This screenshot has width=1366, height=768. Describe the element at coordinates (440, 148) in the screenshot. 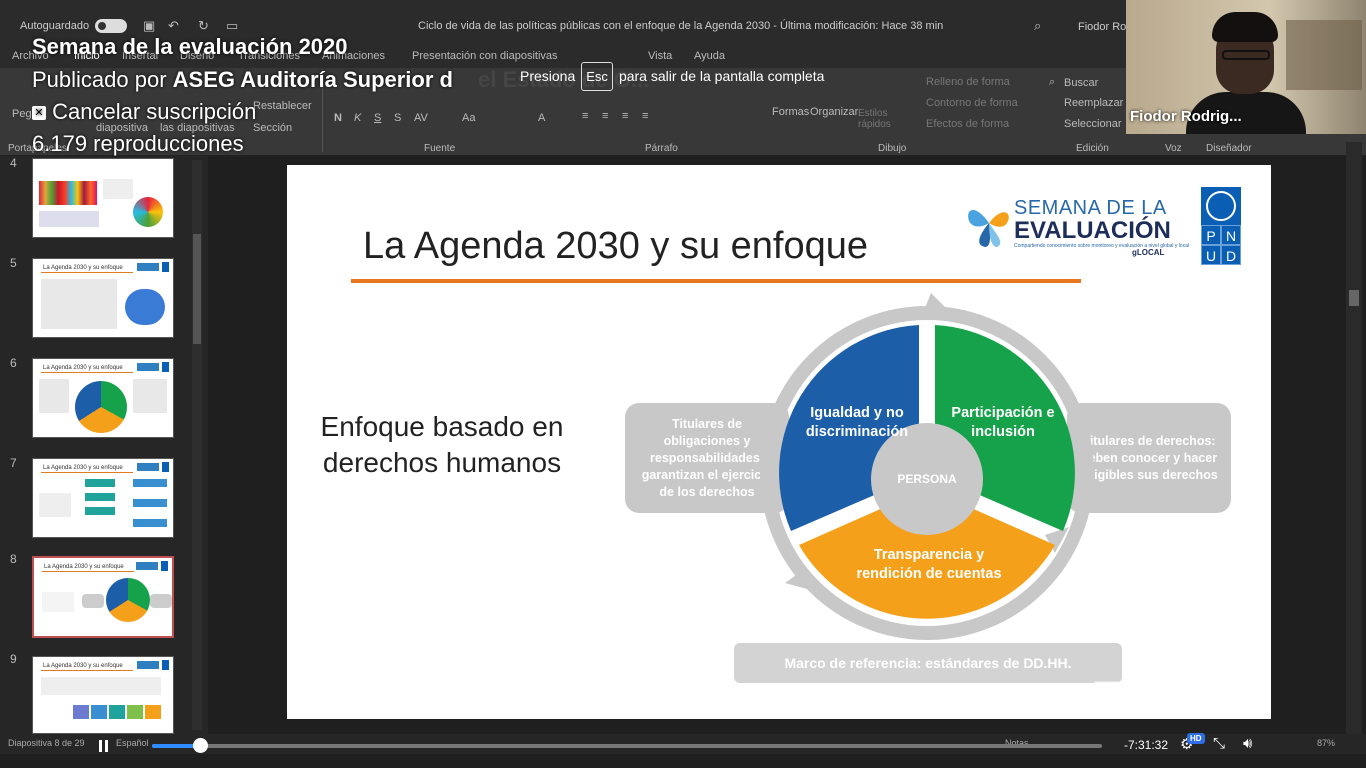

I see `group-font-label: Fuente` at that location.